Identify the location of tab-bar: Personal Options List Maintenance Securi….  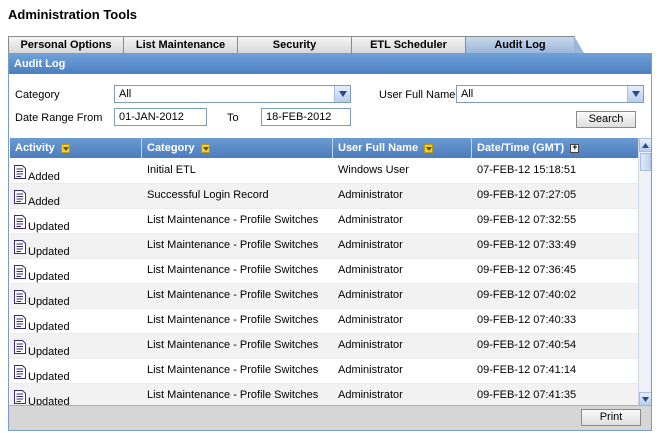
(296, 44).